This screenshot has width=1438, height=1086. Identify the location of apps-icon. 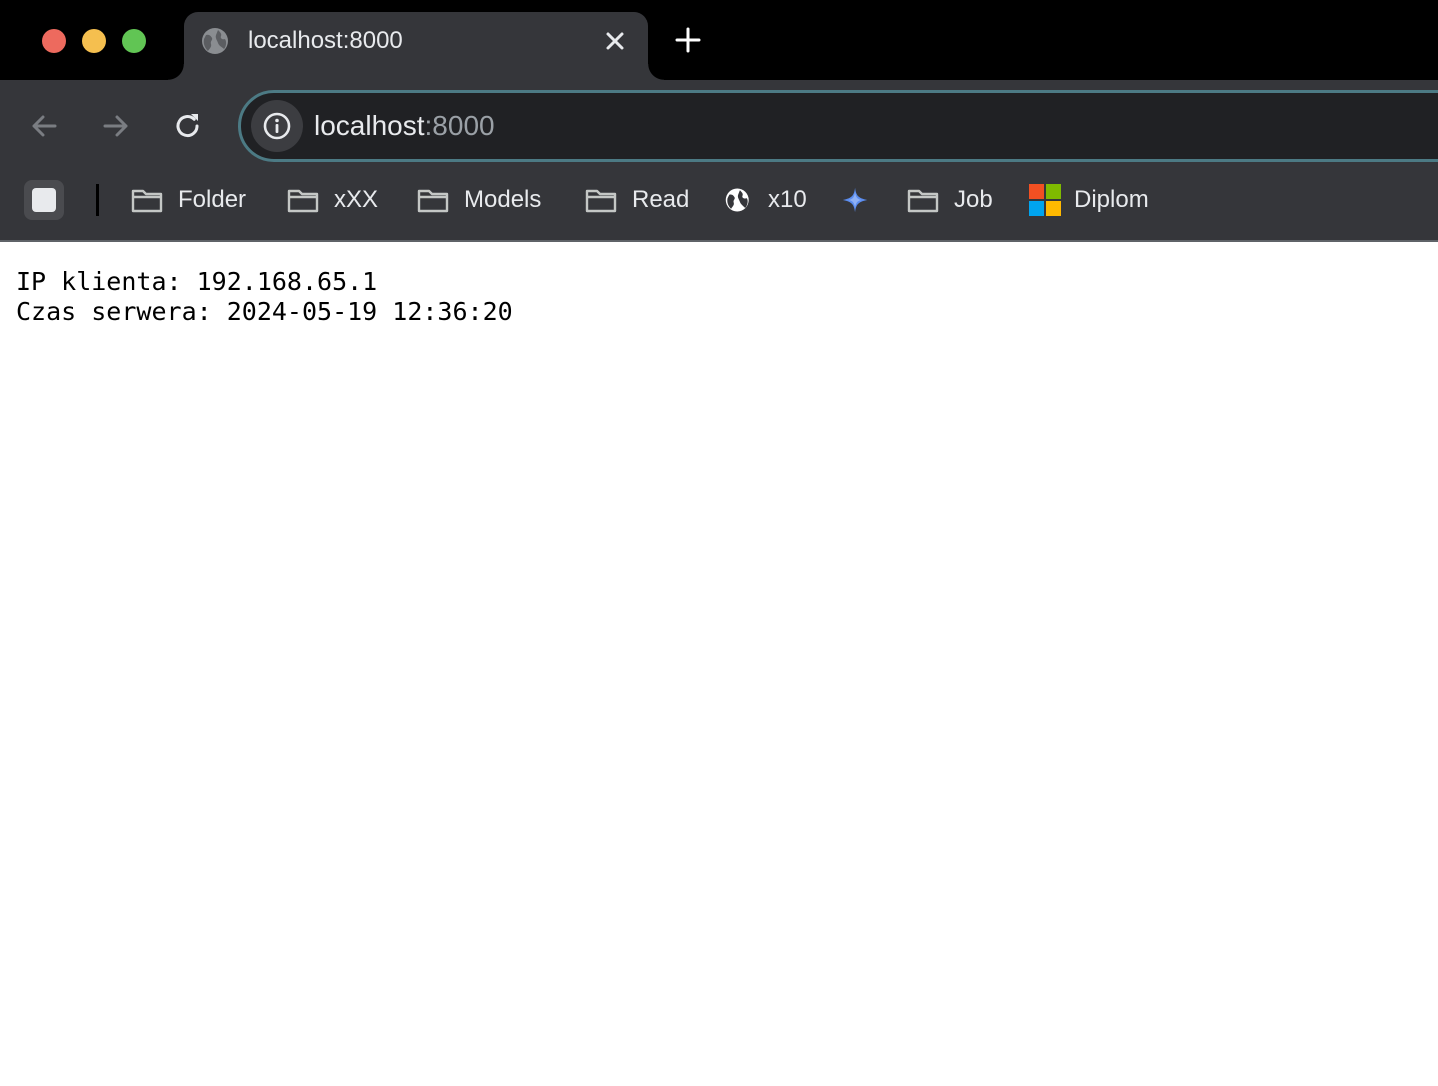
(44, 200).